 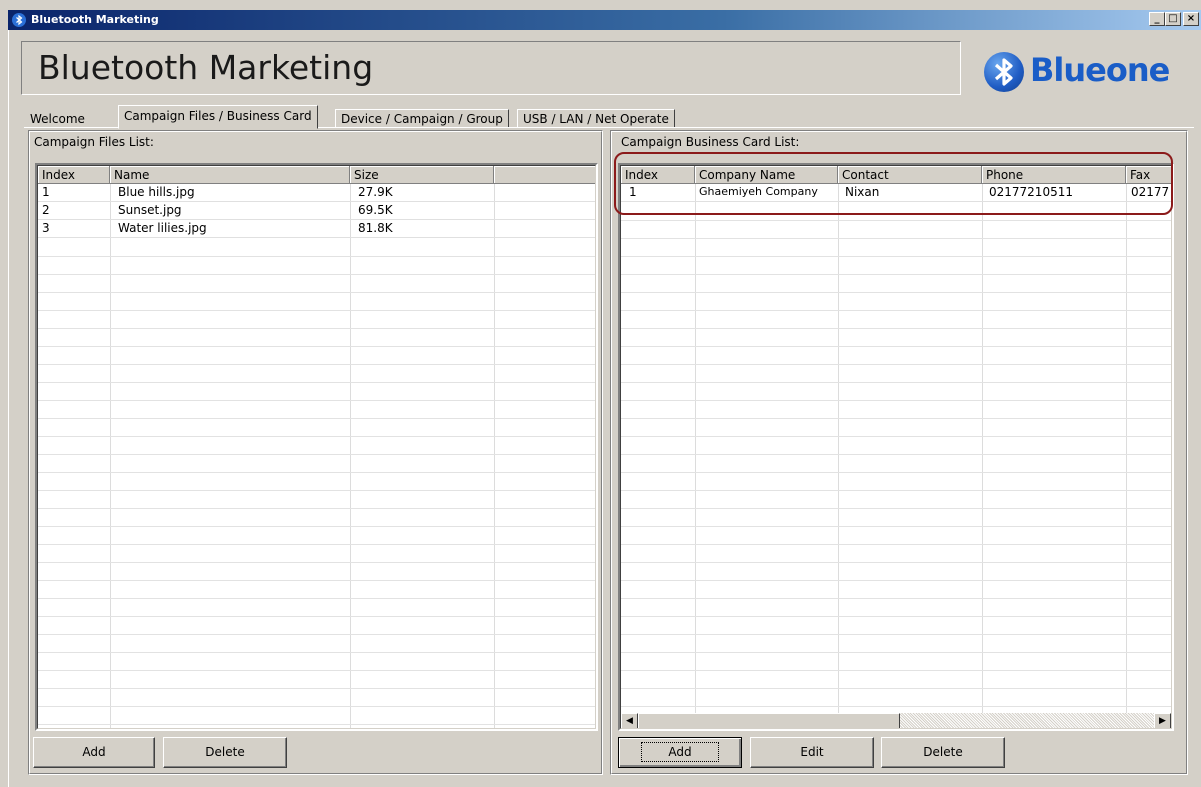 I want to click on brand-logo: Blueone, so click(x=1089, y=72).